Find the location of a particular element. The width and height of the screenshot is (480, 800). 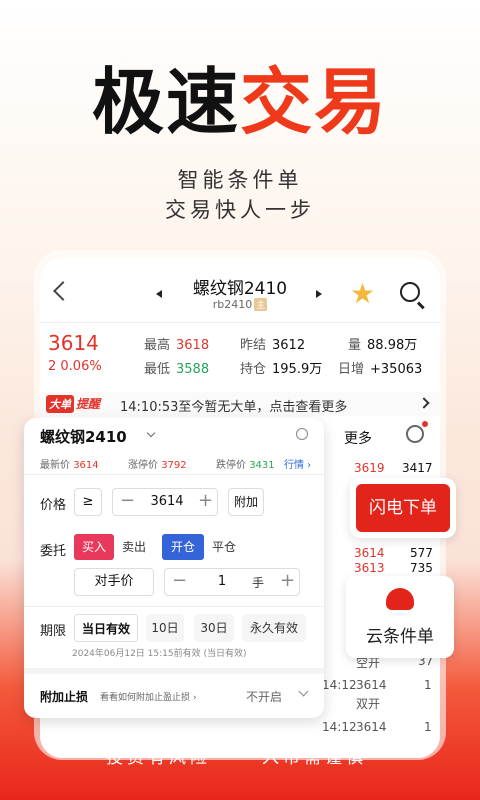

big-order-reminder-tag: 提醒 is located at coordinates (88, 404).